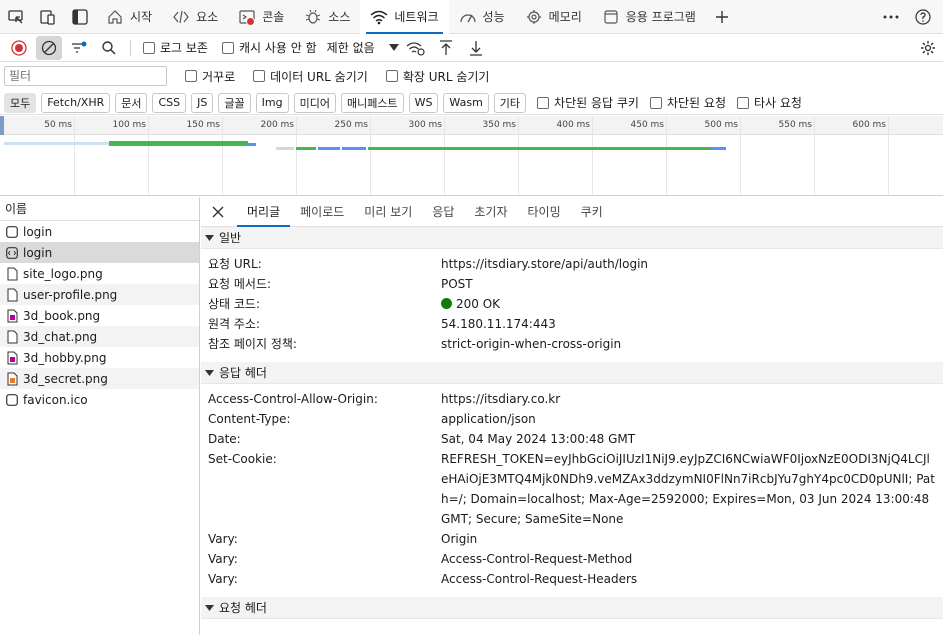 The width and height of the screenshot is (943, 635). Describe the element at coordinates (99, 273) in the screenshot. I see `request-row: site_logo.png` at that location.